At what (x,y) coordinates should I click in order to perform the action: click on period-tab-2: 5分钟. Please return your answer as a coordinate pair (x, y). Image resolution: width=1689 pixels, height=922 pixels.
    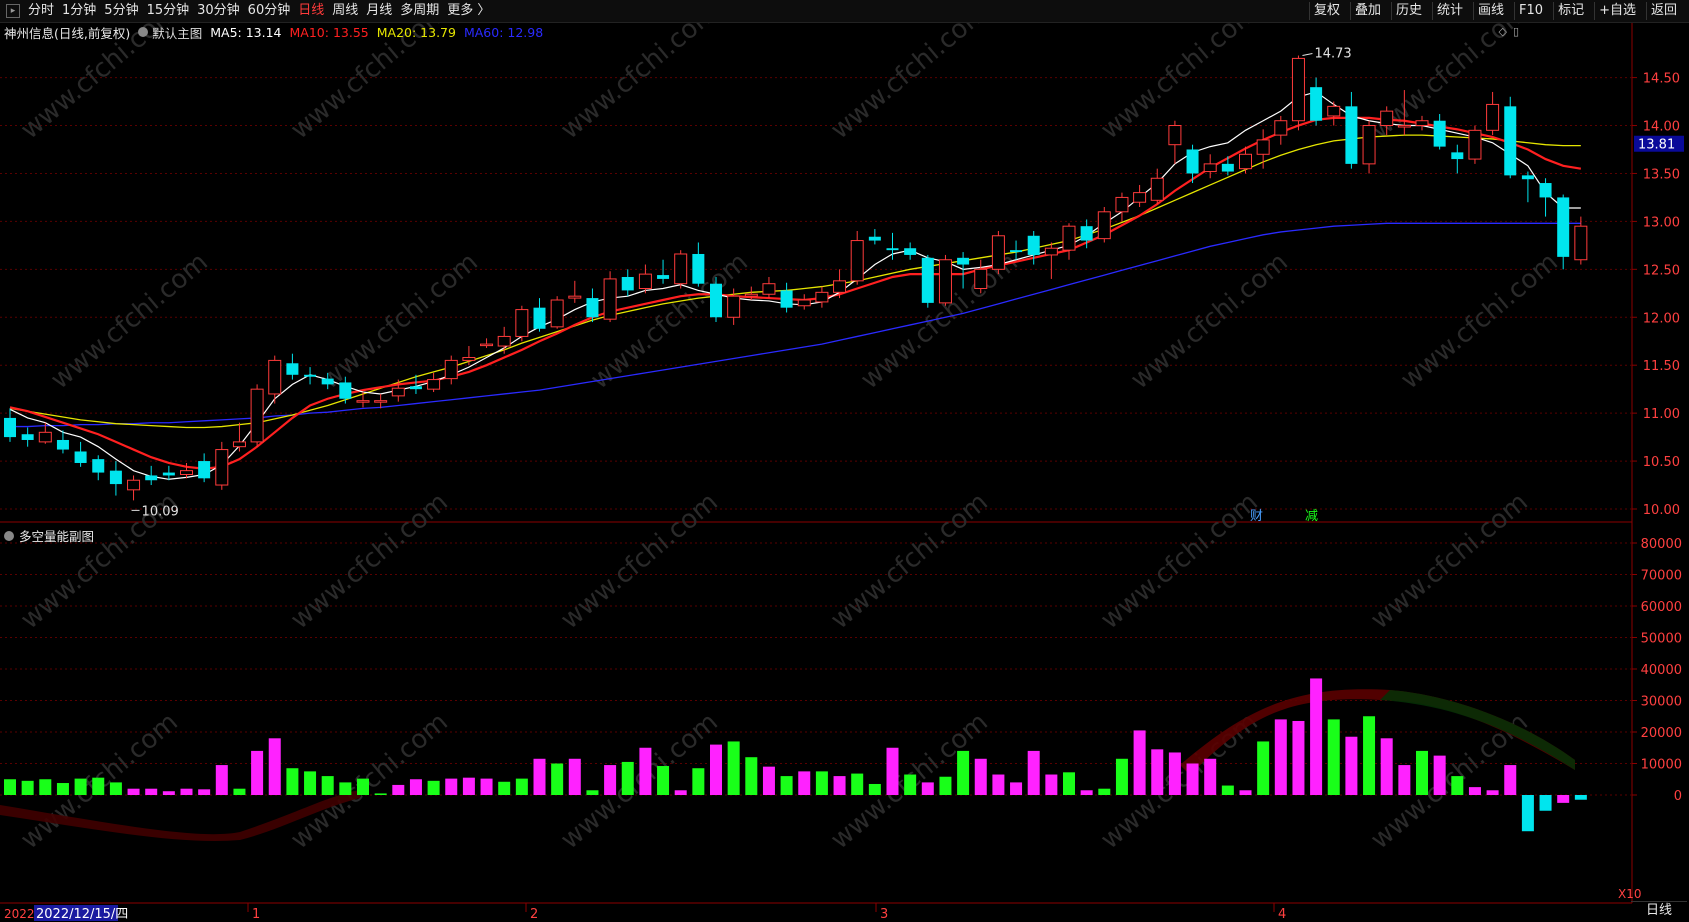
    Looking at the image, I should click on (121, 11).